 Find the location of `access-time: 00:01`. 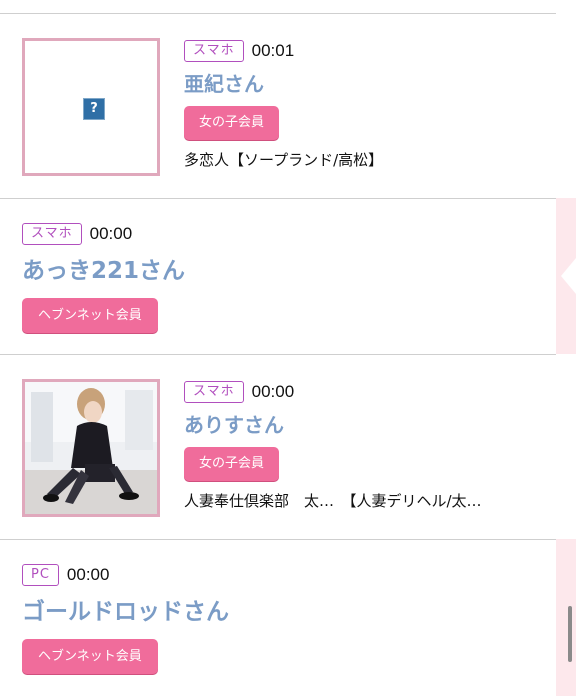

access-time: 00:01 is located at coordinates (273, 50).